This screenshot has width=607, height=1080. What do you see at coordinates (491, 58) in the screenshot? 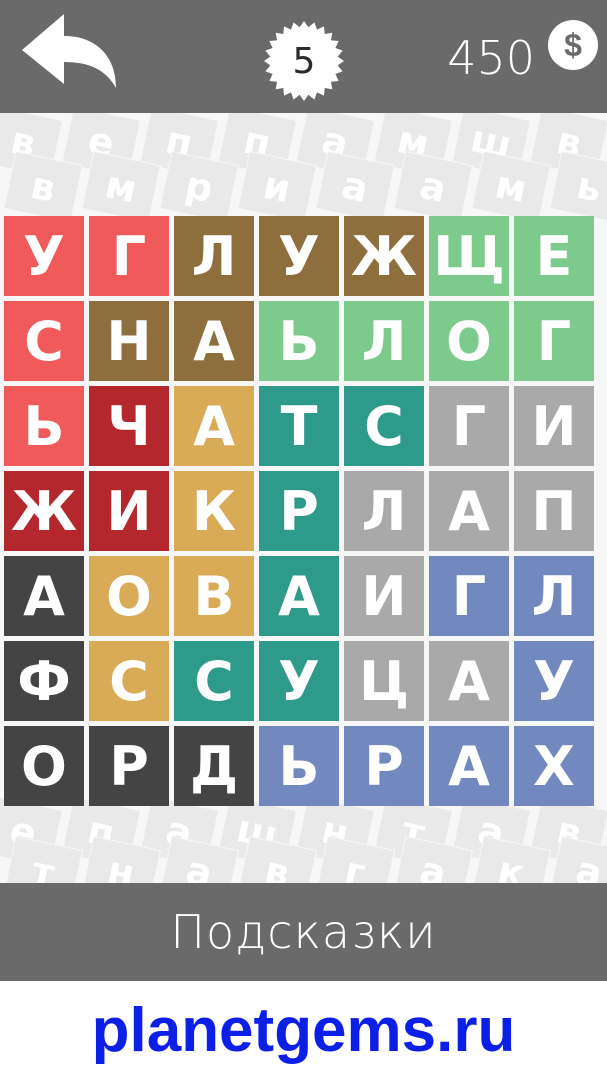
I see `coins-count: 450` at bounding box center [491, 58].